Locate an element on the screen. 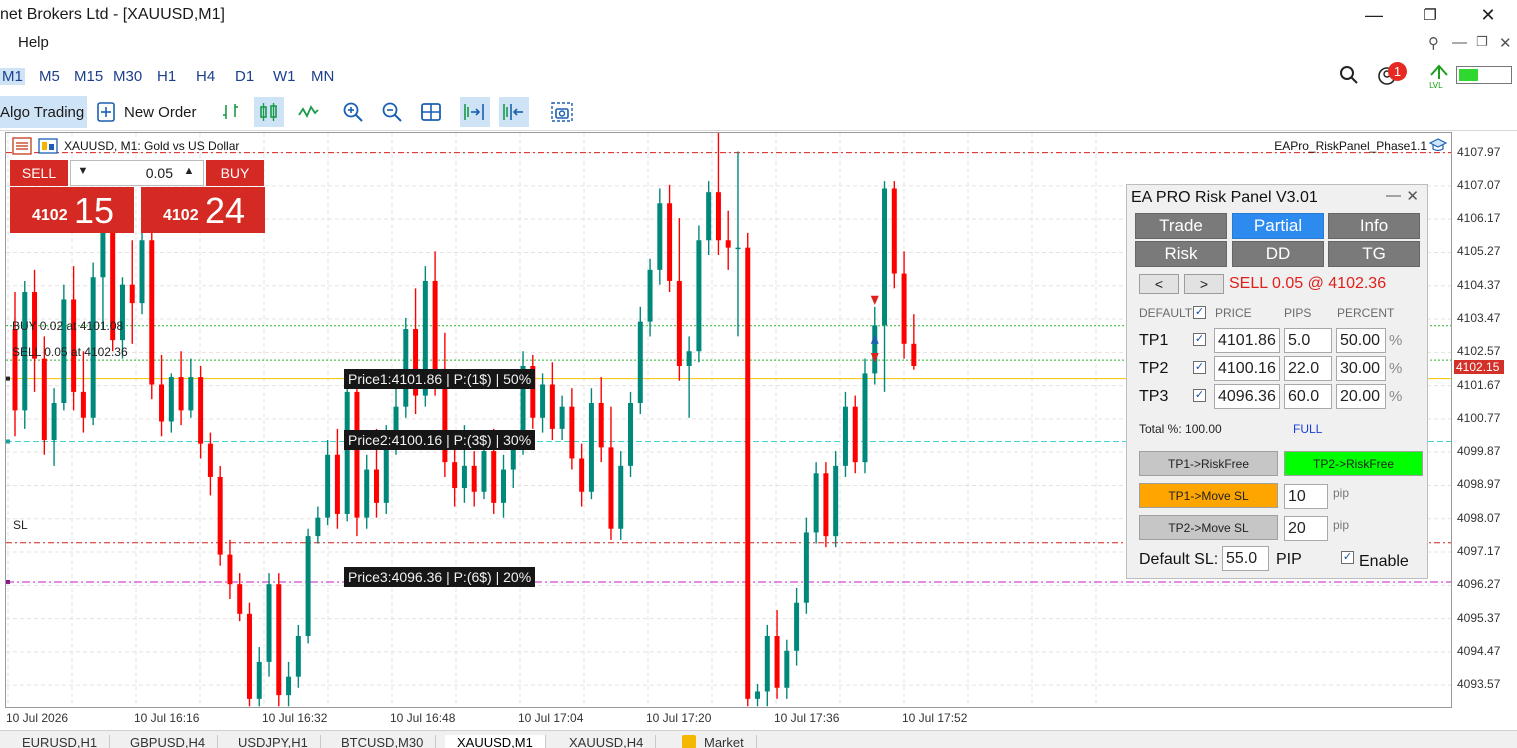 This screenshot has width=1517, height=748. tab-trade: Trade is located at coordinates (1181, 226).